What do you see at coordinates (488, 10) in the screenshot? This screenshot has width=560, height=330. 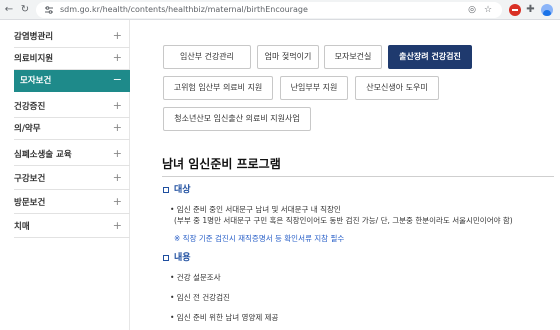 I see `star-icon: ☆` at bounding box center [488, 10].